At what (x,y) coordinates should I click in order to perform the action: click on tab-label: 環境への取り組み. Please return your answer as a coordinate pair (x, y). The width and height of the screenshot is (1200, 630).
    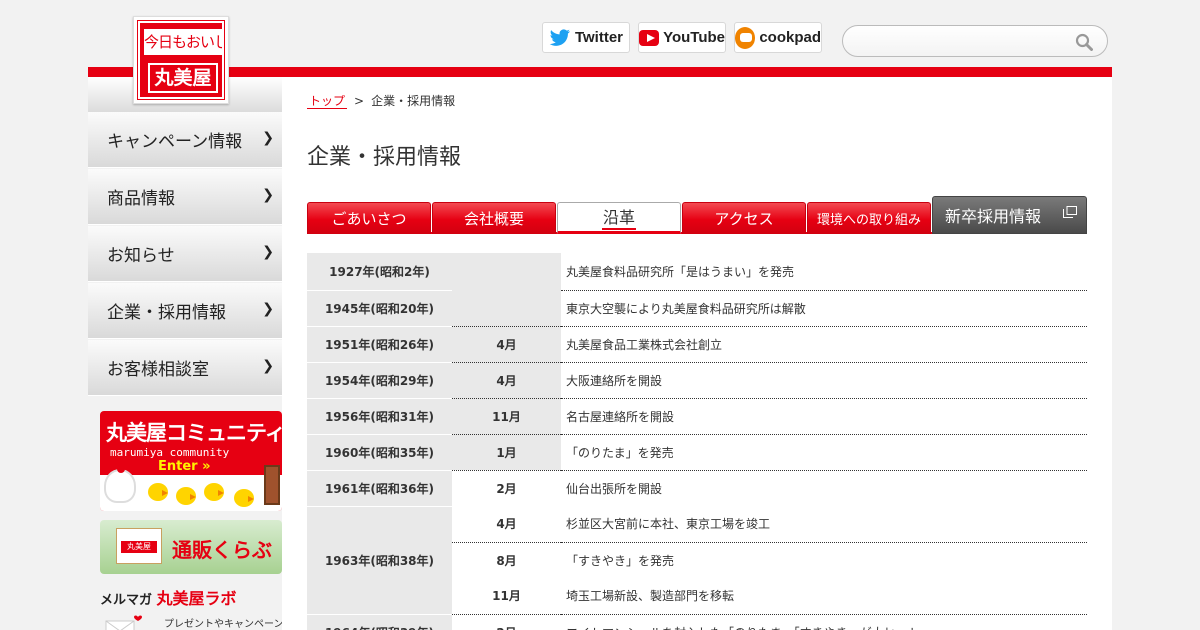
    Looking at the image, I should click on (868, 220).